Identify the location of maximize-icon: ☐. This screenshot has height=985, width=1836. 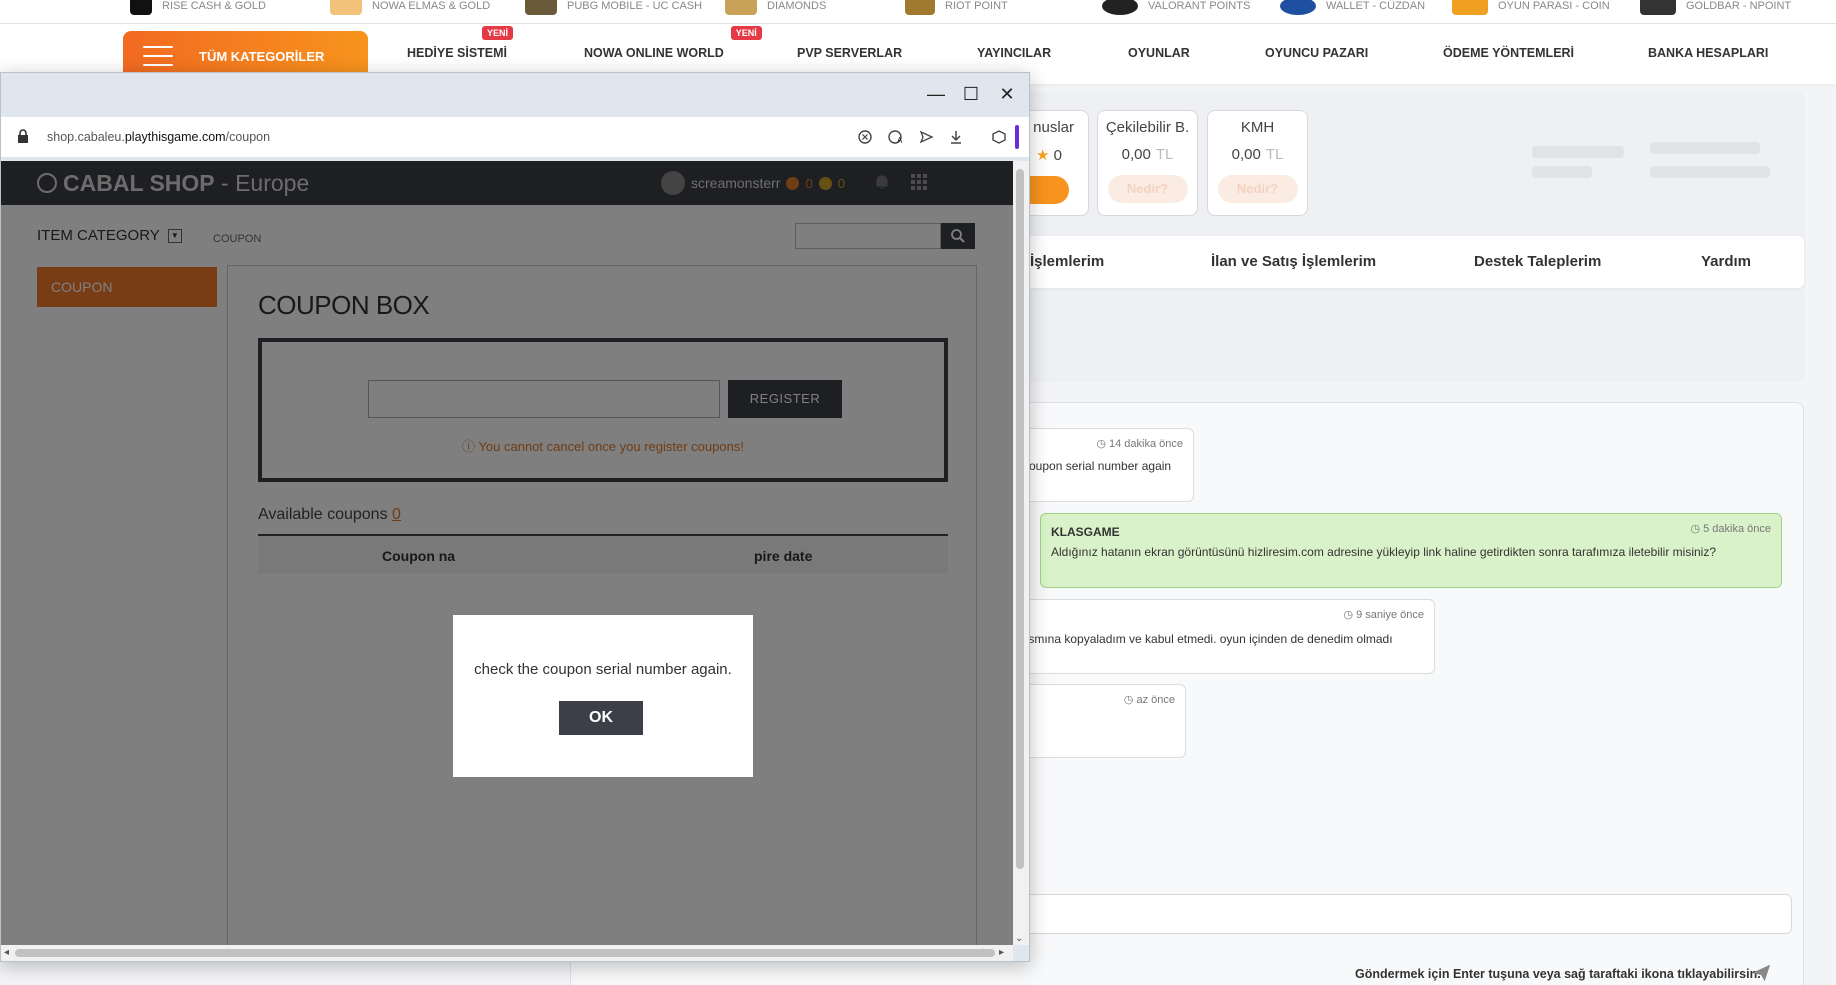
(971, 94).